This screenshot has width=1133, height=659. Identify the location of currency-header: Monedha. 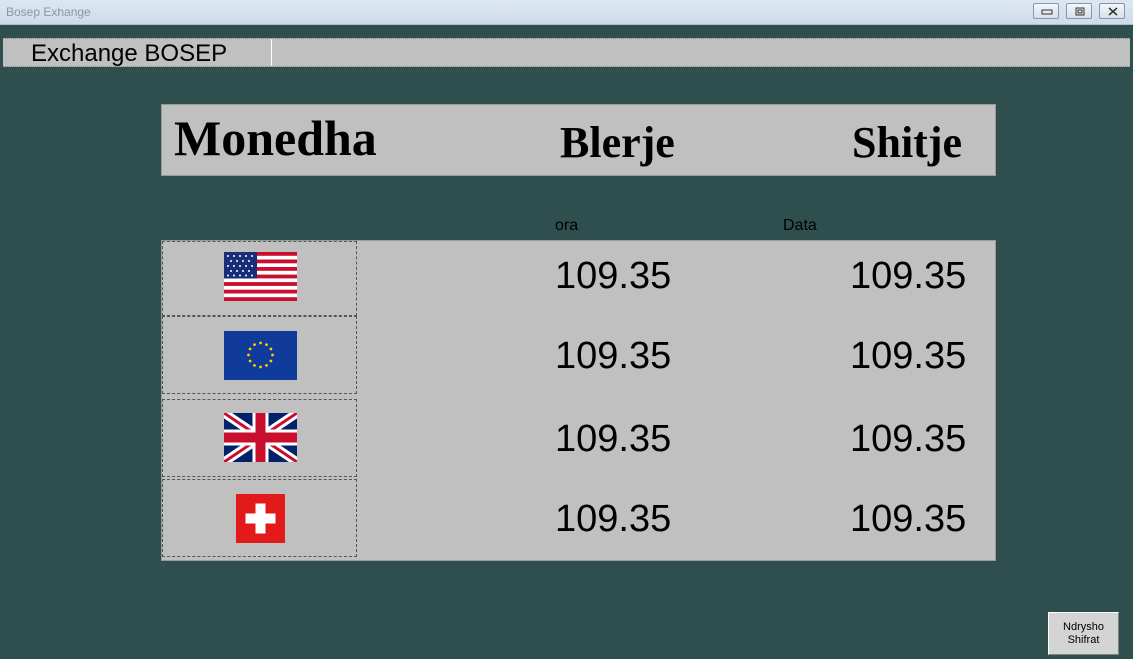
(275, 138).